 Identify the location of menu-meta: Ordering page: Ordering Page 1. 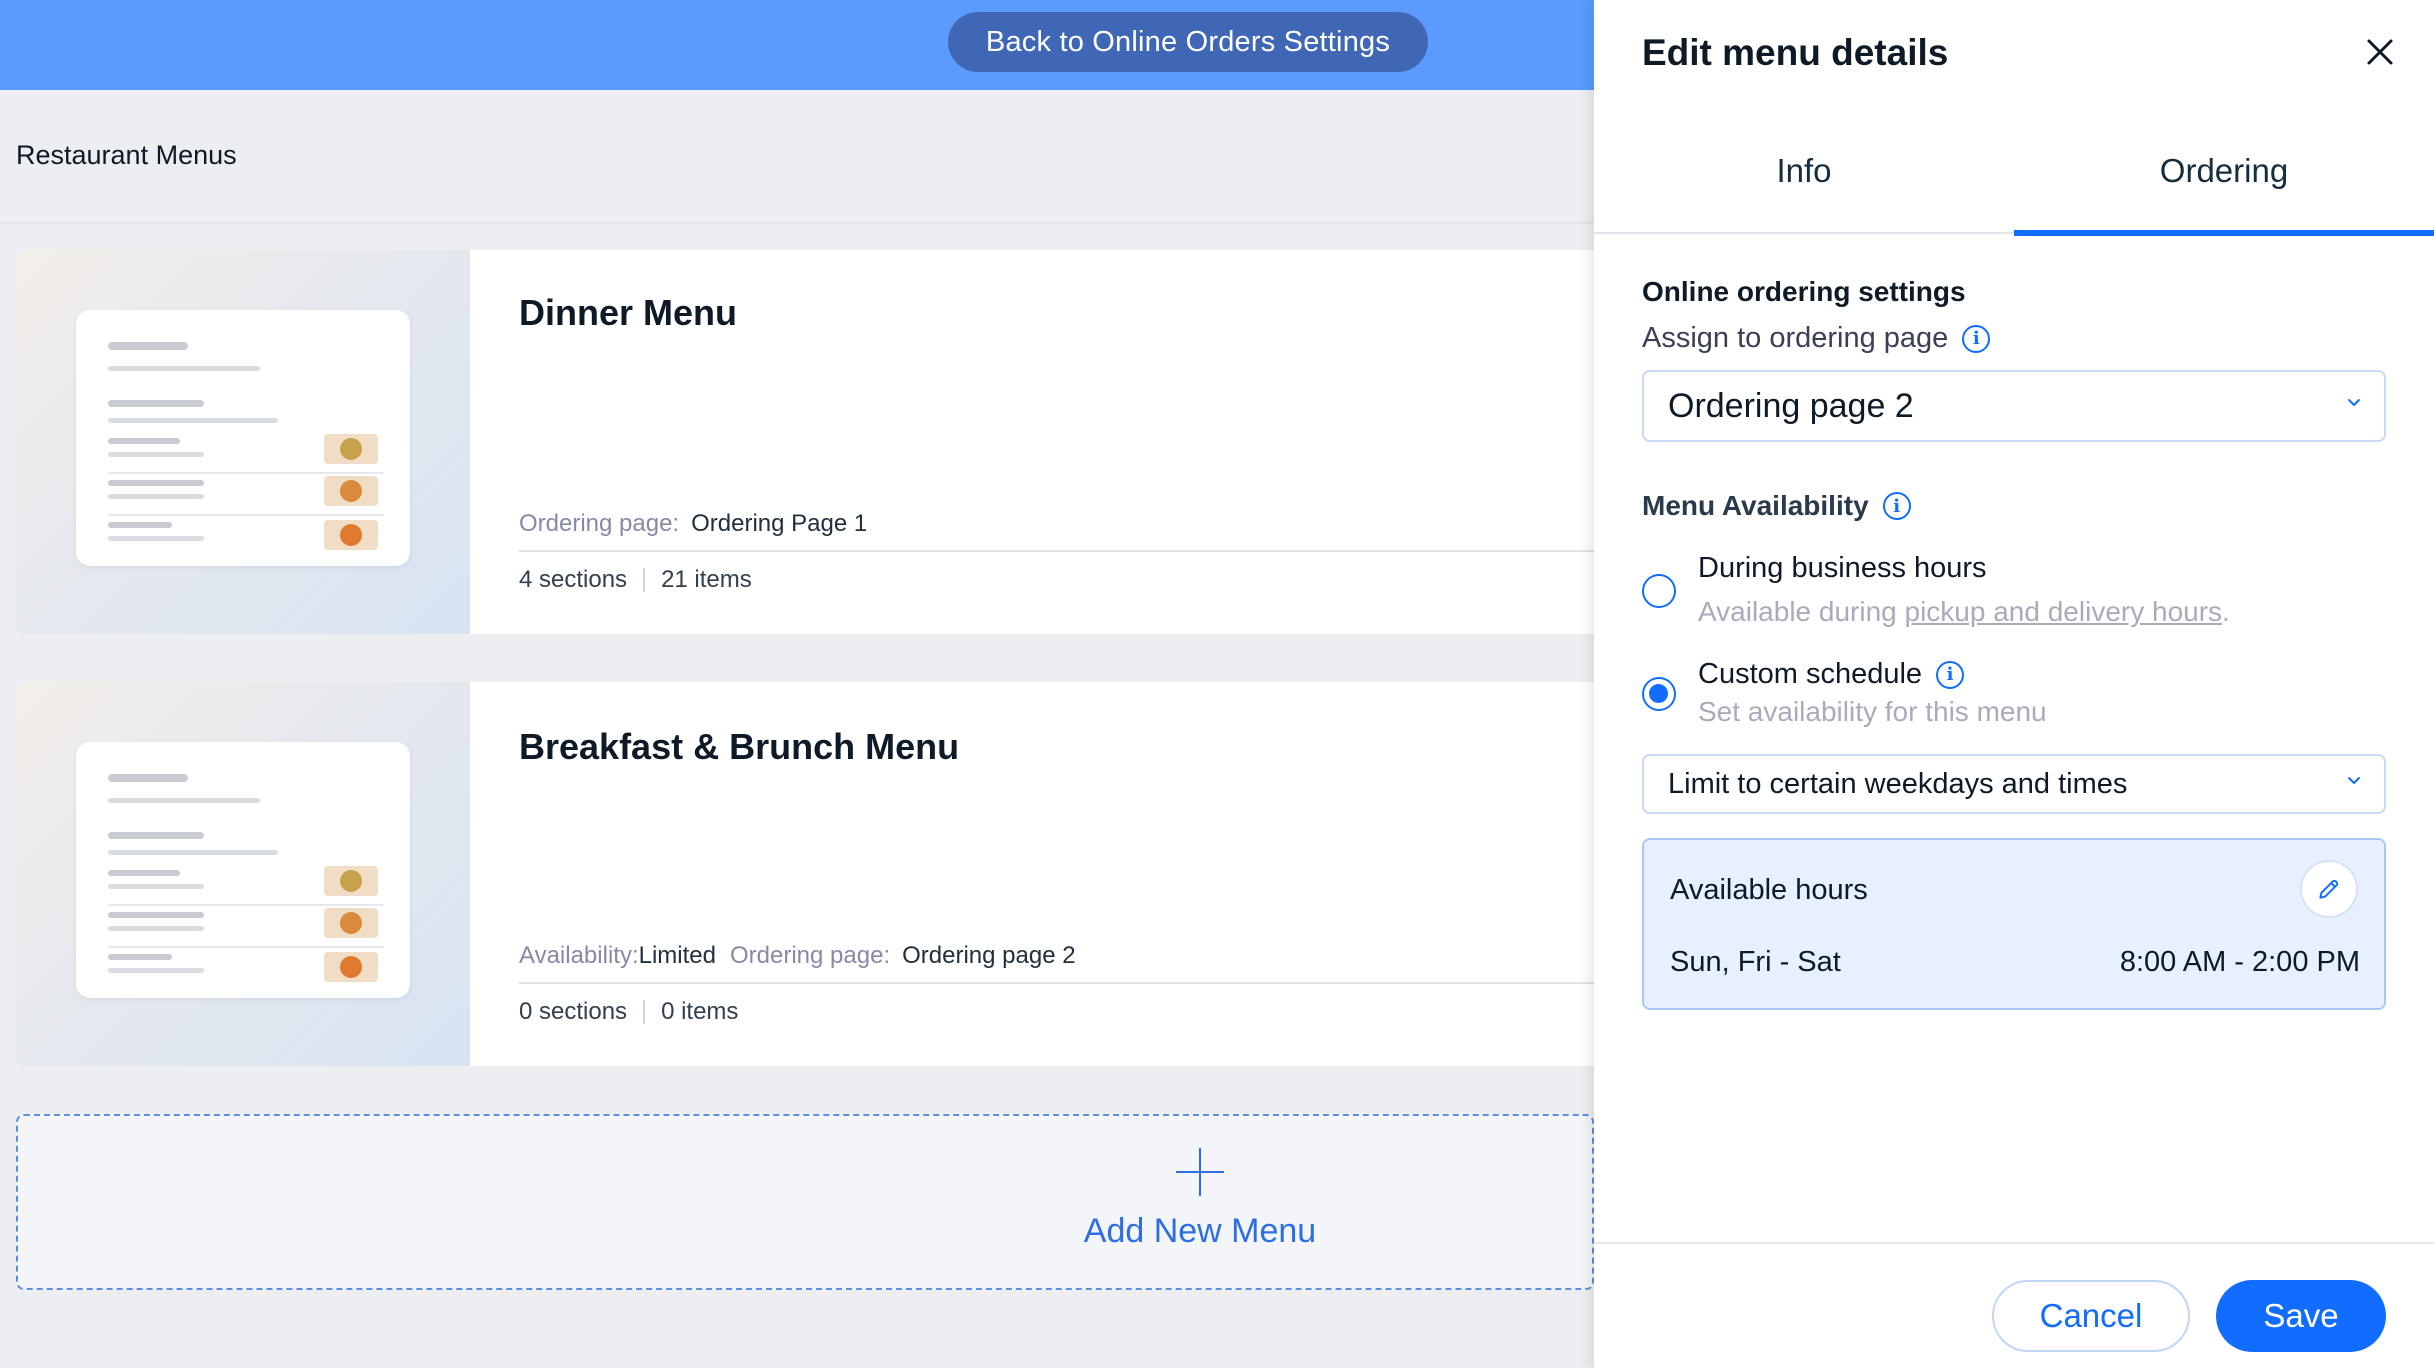
(693, 524).